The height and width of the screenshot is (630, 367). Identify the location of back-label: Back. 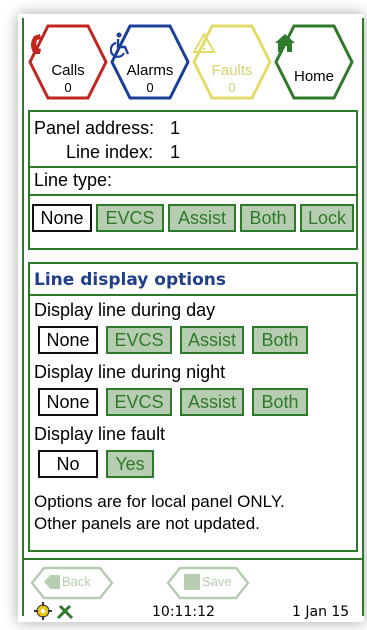
(76, 581).